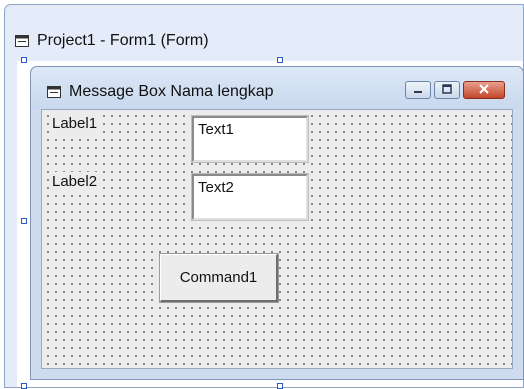 The width and height of the screenshot is (524, 389). Describe the element at coordinates (280, 386) in the screenshot. I see `resize-handle-bottom-middle` at that location.